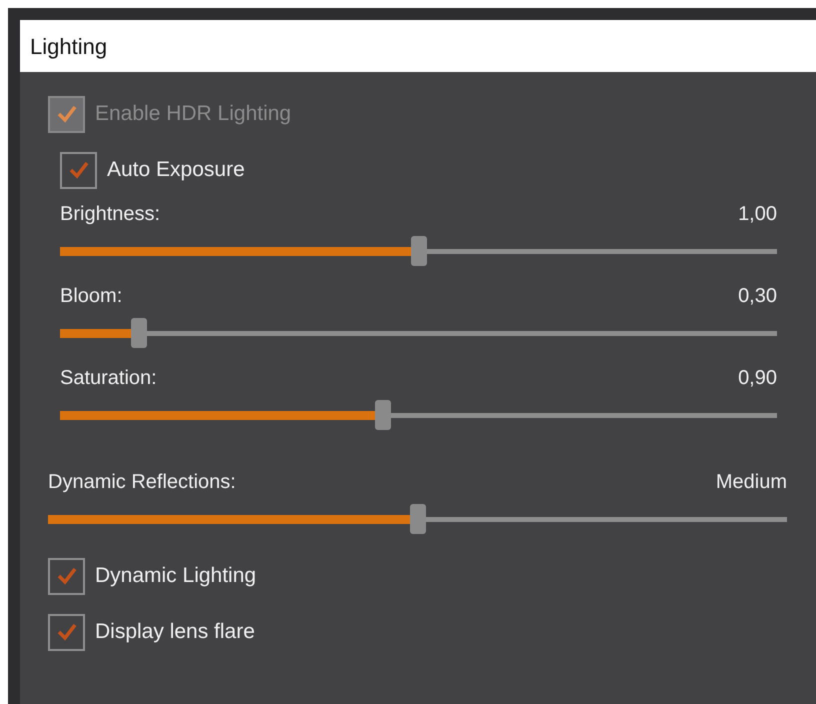  I want to click on slider-label: Saturation:, so click(108, 378).